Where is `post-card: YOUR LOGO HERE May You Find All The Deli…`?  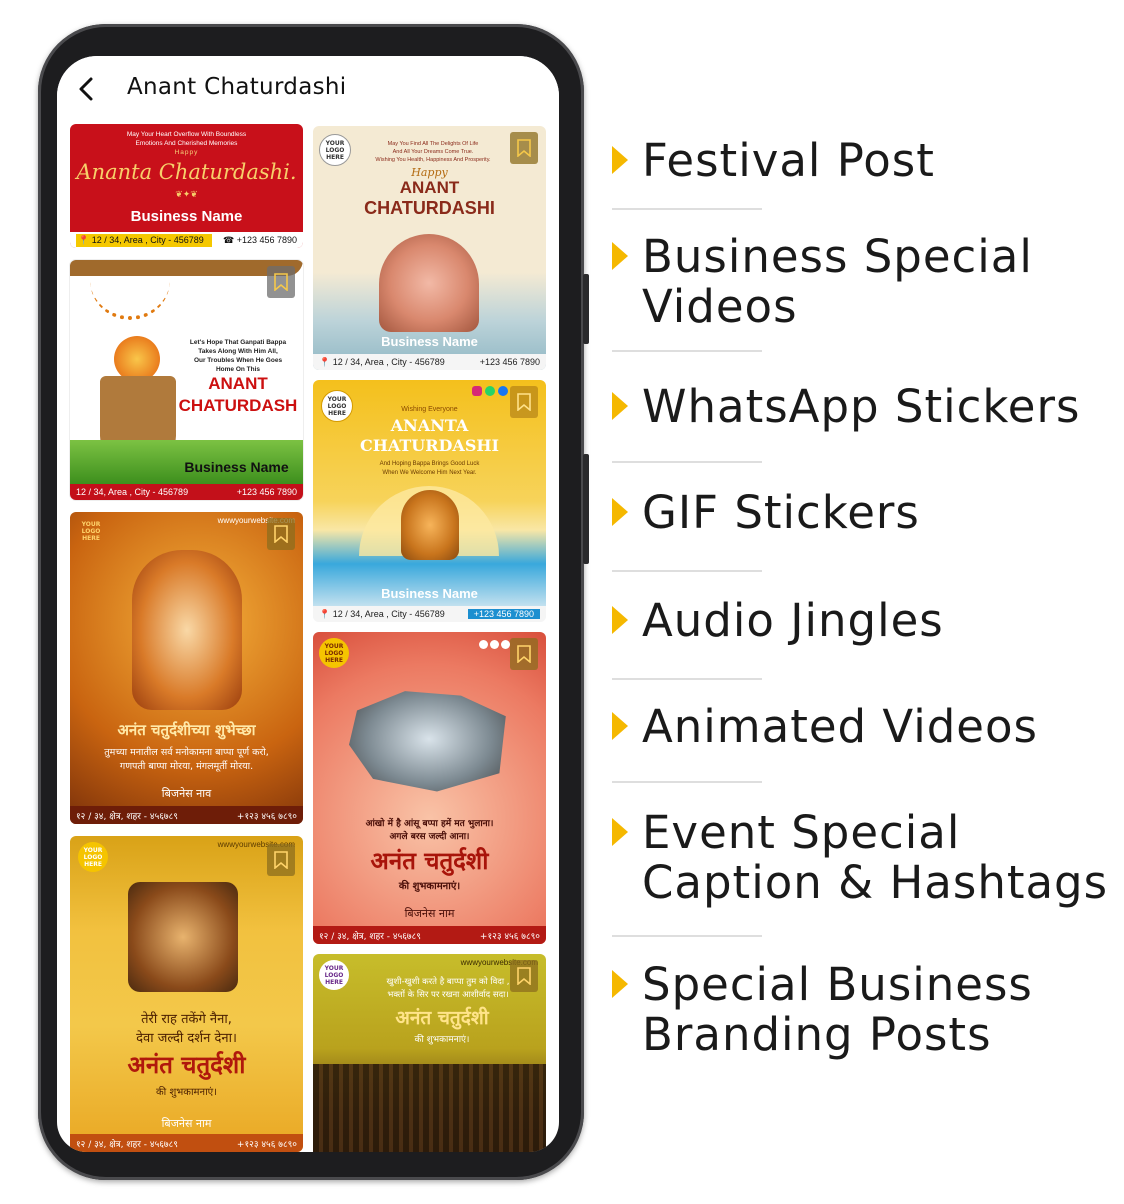
post-card: YOUR LOGO HERE May You Find All The Deli… is located at coordinates (429, 248).